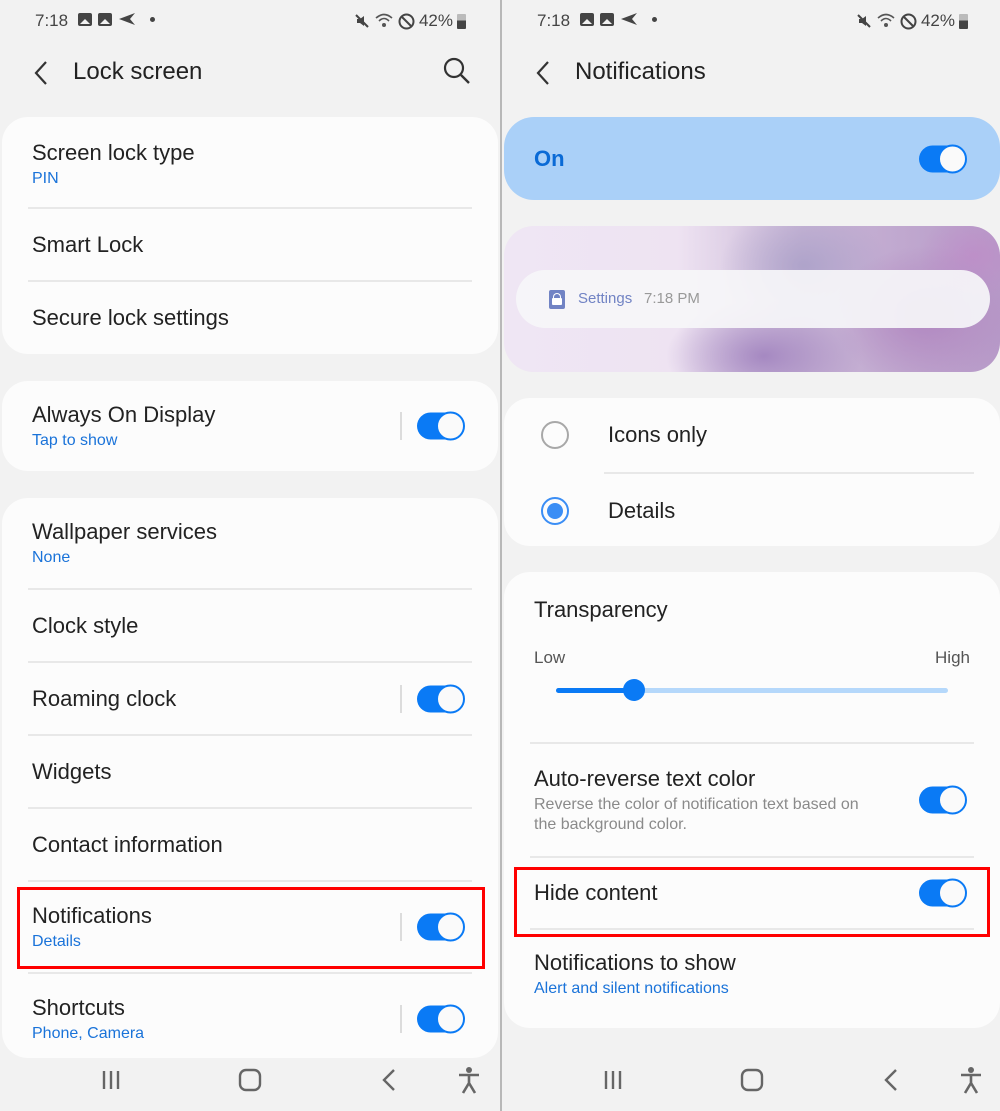 This screenshot has height=1111, width=1000. What do you see at coordinates (441, 1019) in the screenshot?
I see `shortcuts-toggle` at bounding box center [441, 1019].